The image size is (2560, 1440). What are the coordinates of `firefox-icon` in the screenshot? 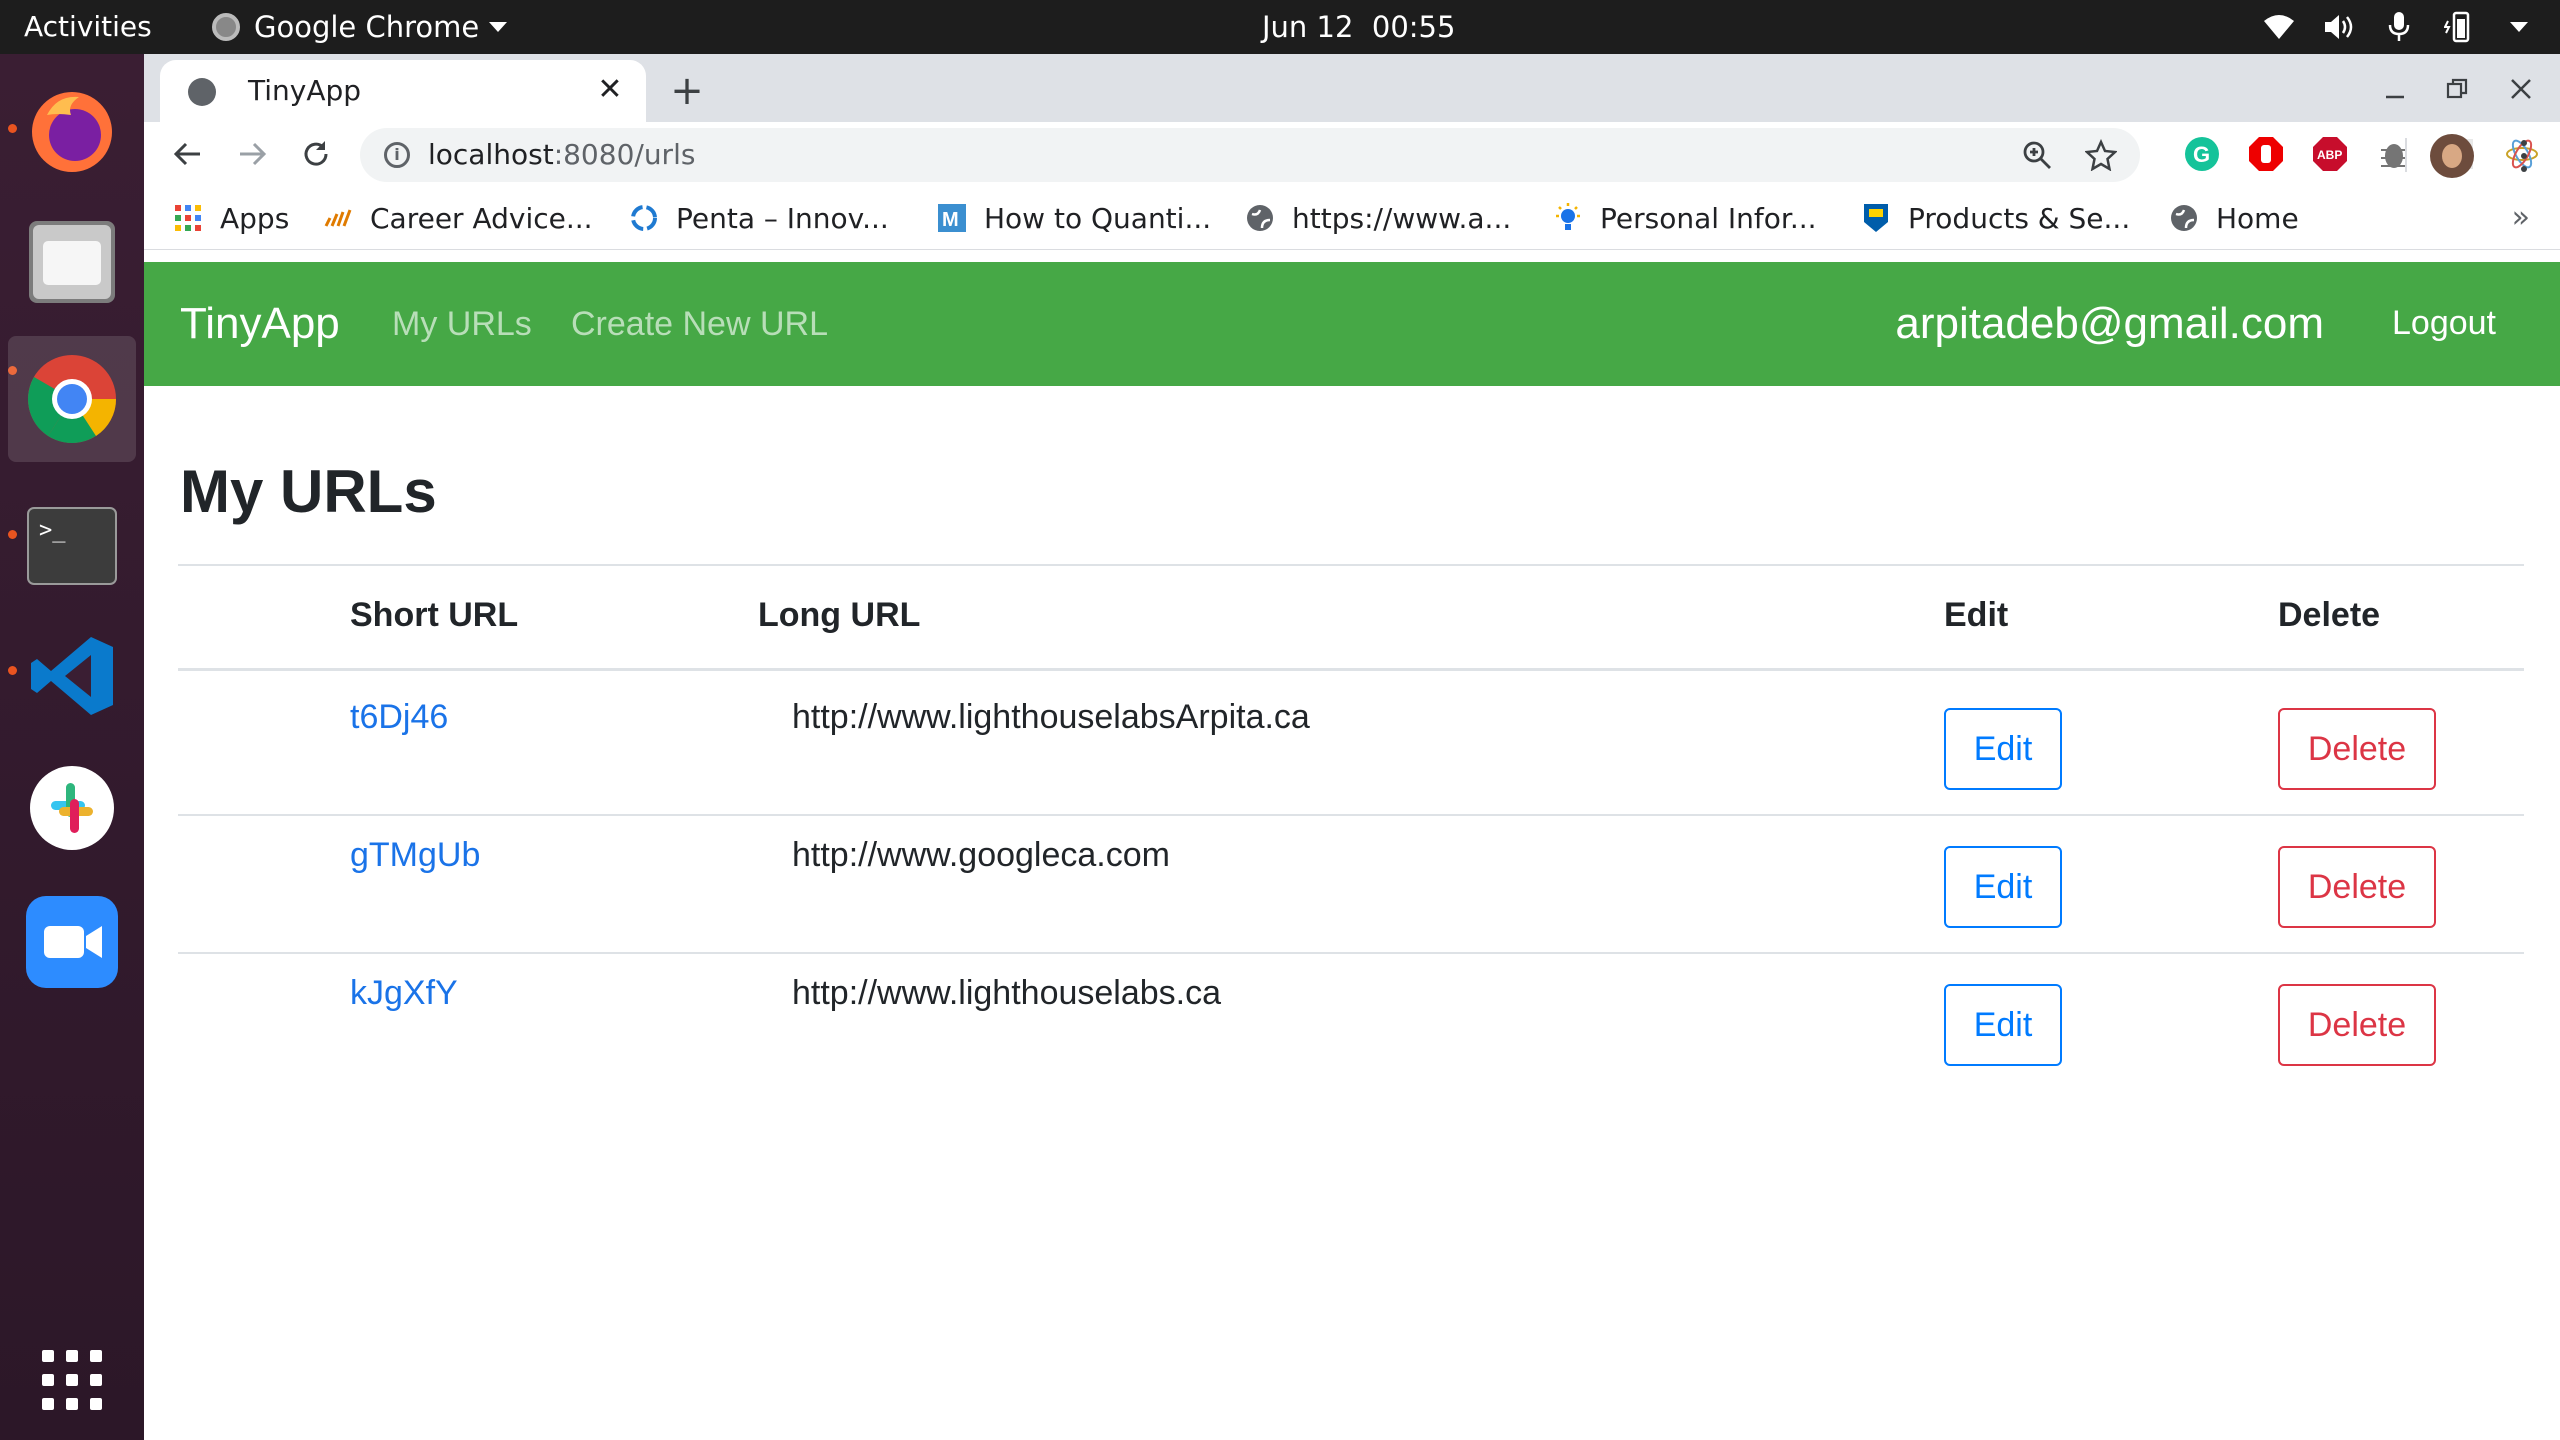 It's located at (72, 130).